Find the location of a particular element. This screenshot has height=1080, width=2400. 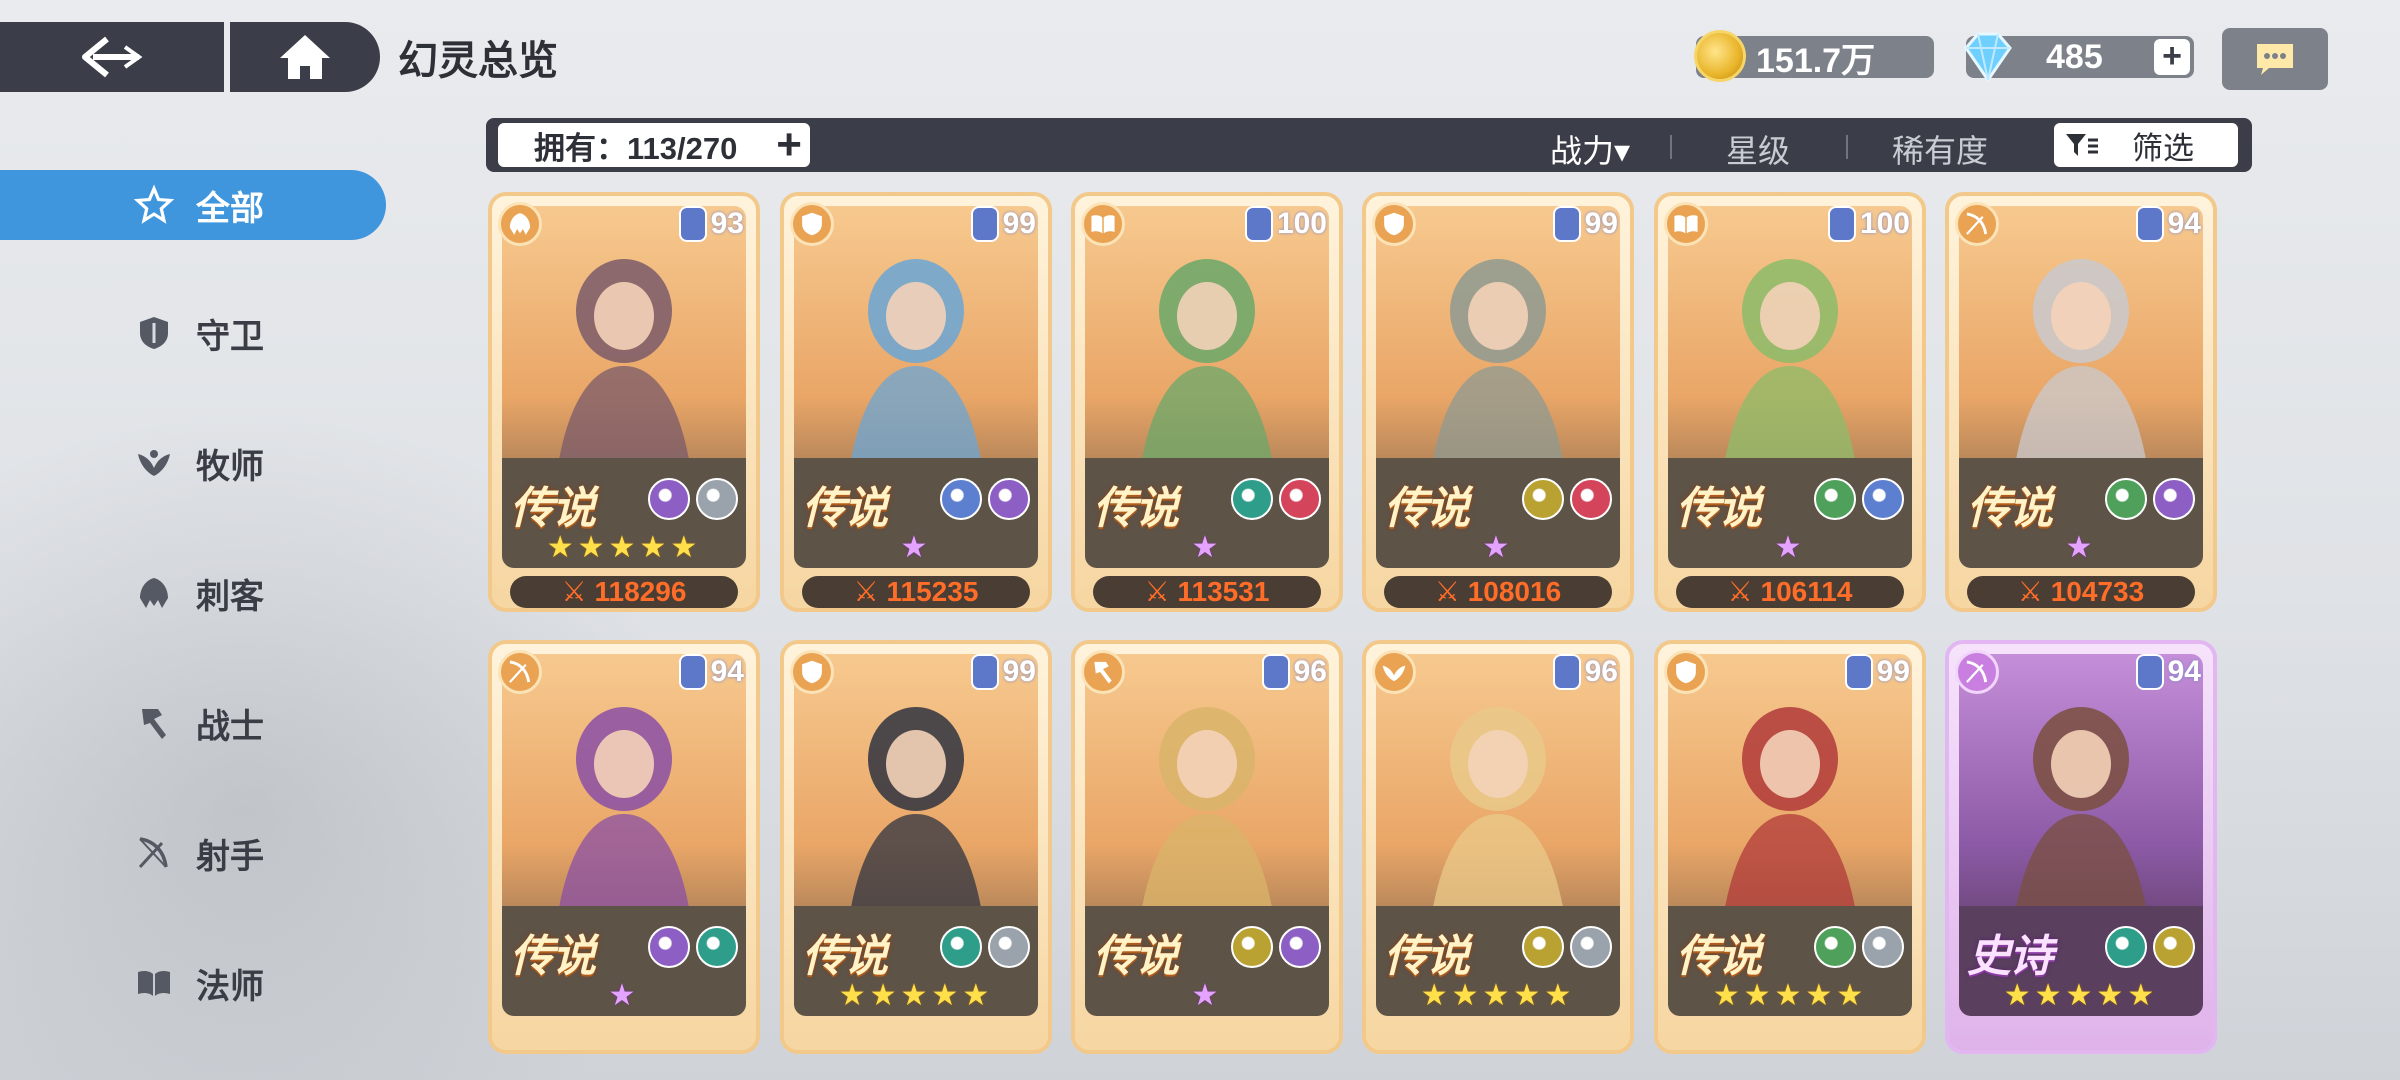

level-value: 96 is located at coordinates (1601, 671).